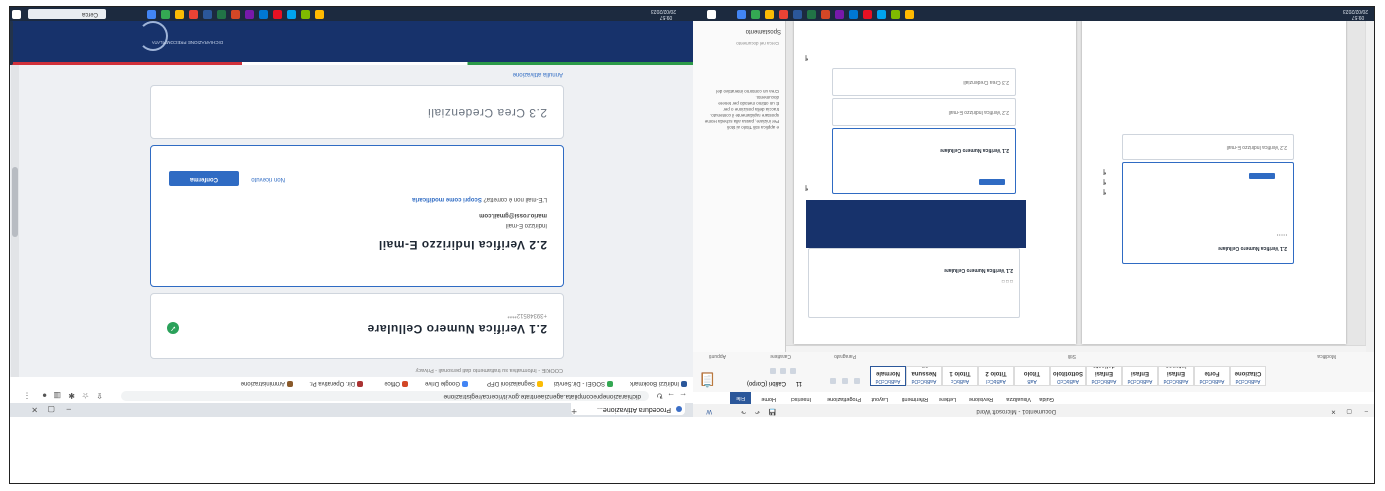 This screenshot has width=1385, height=491. I want to click on new-tab-icon: +, so click(574, 410).